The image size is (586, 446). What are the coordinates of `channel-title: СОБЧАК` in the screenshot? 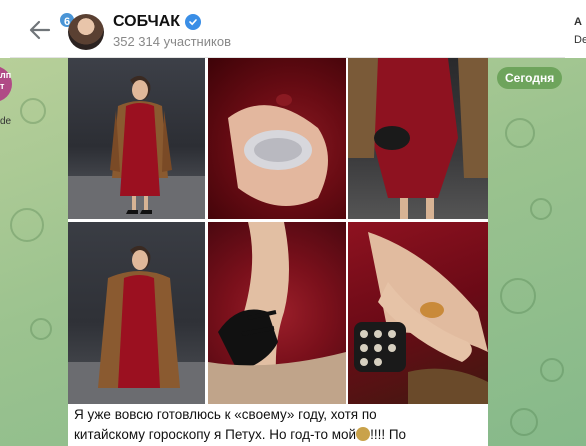 It's located at (147, 21).